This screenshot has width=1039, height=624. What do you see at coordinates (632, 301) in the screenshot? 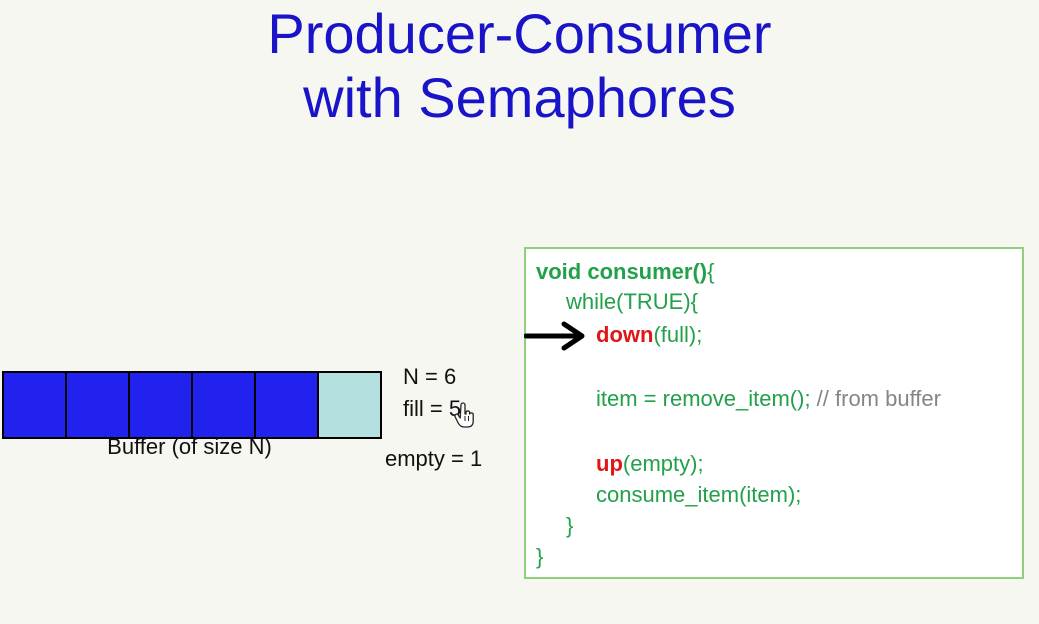
I see `code-line-while: while(TRUE){` at bounding box center [632, 301].